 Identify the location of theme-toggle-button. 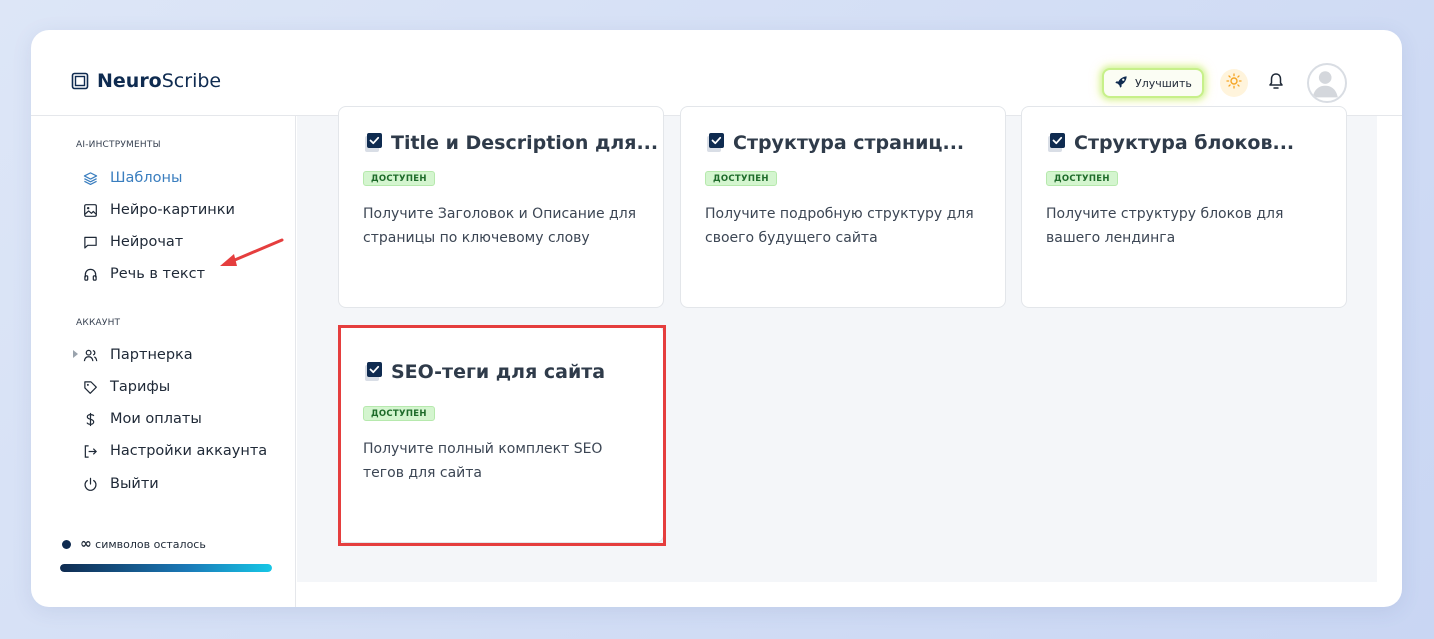
(1234, 83).